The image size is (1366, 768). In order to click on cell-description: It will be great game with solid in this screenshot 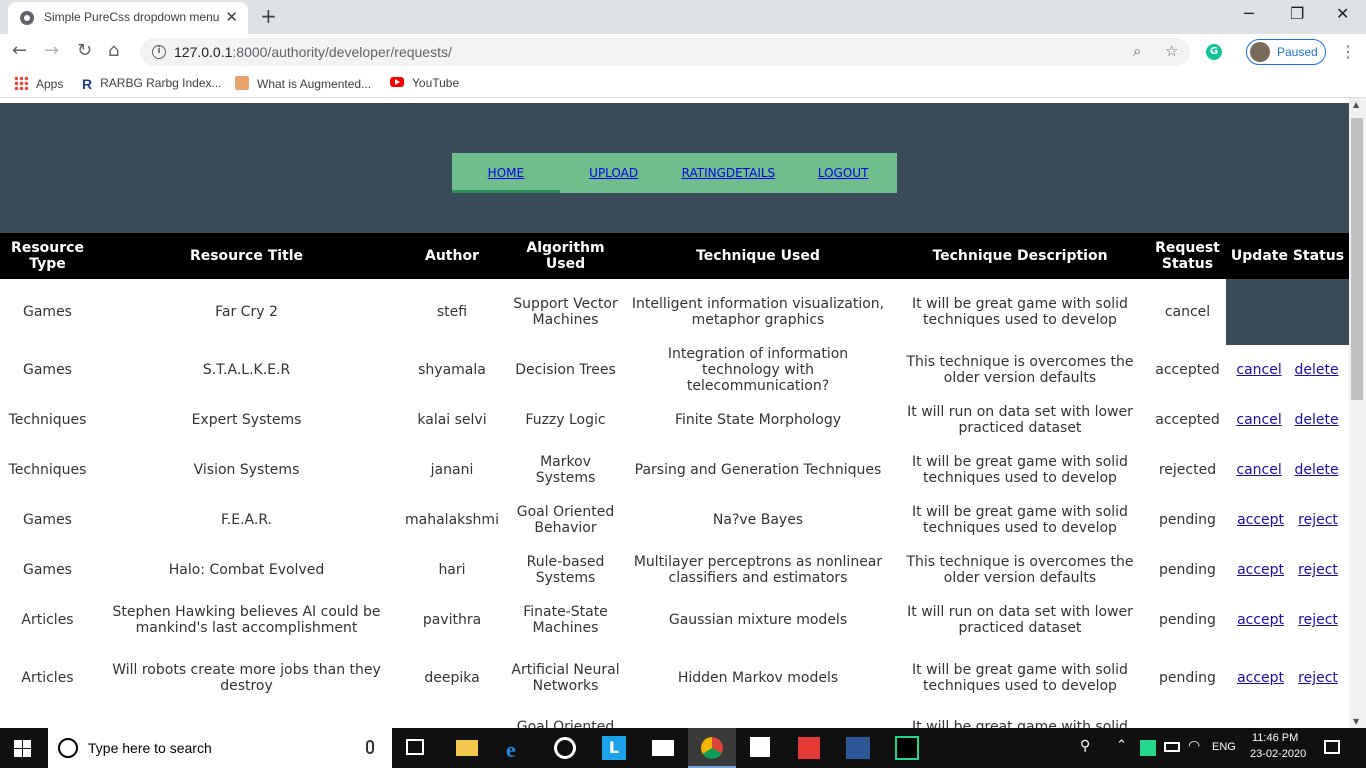, I will do `click(1020, 723)`.